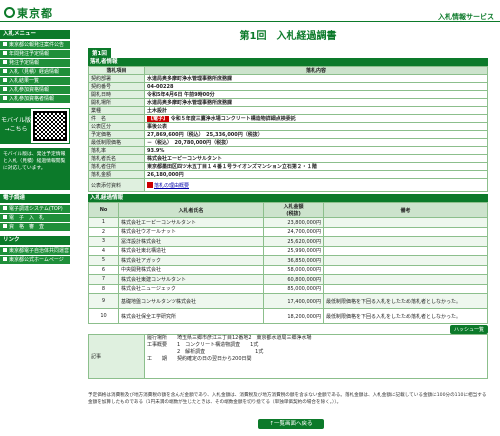  I want to click on attachment-value: 落札の理由概要, so click(316, 185).